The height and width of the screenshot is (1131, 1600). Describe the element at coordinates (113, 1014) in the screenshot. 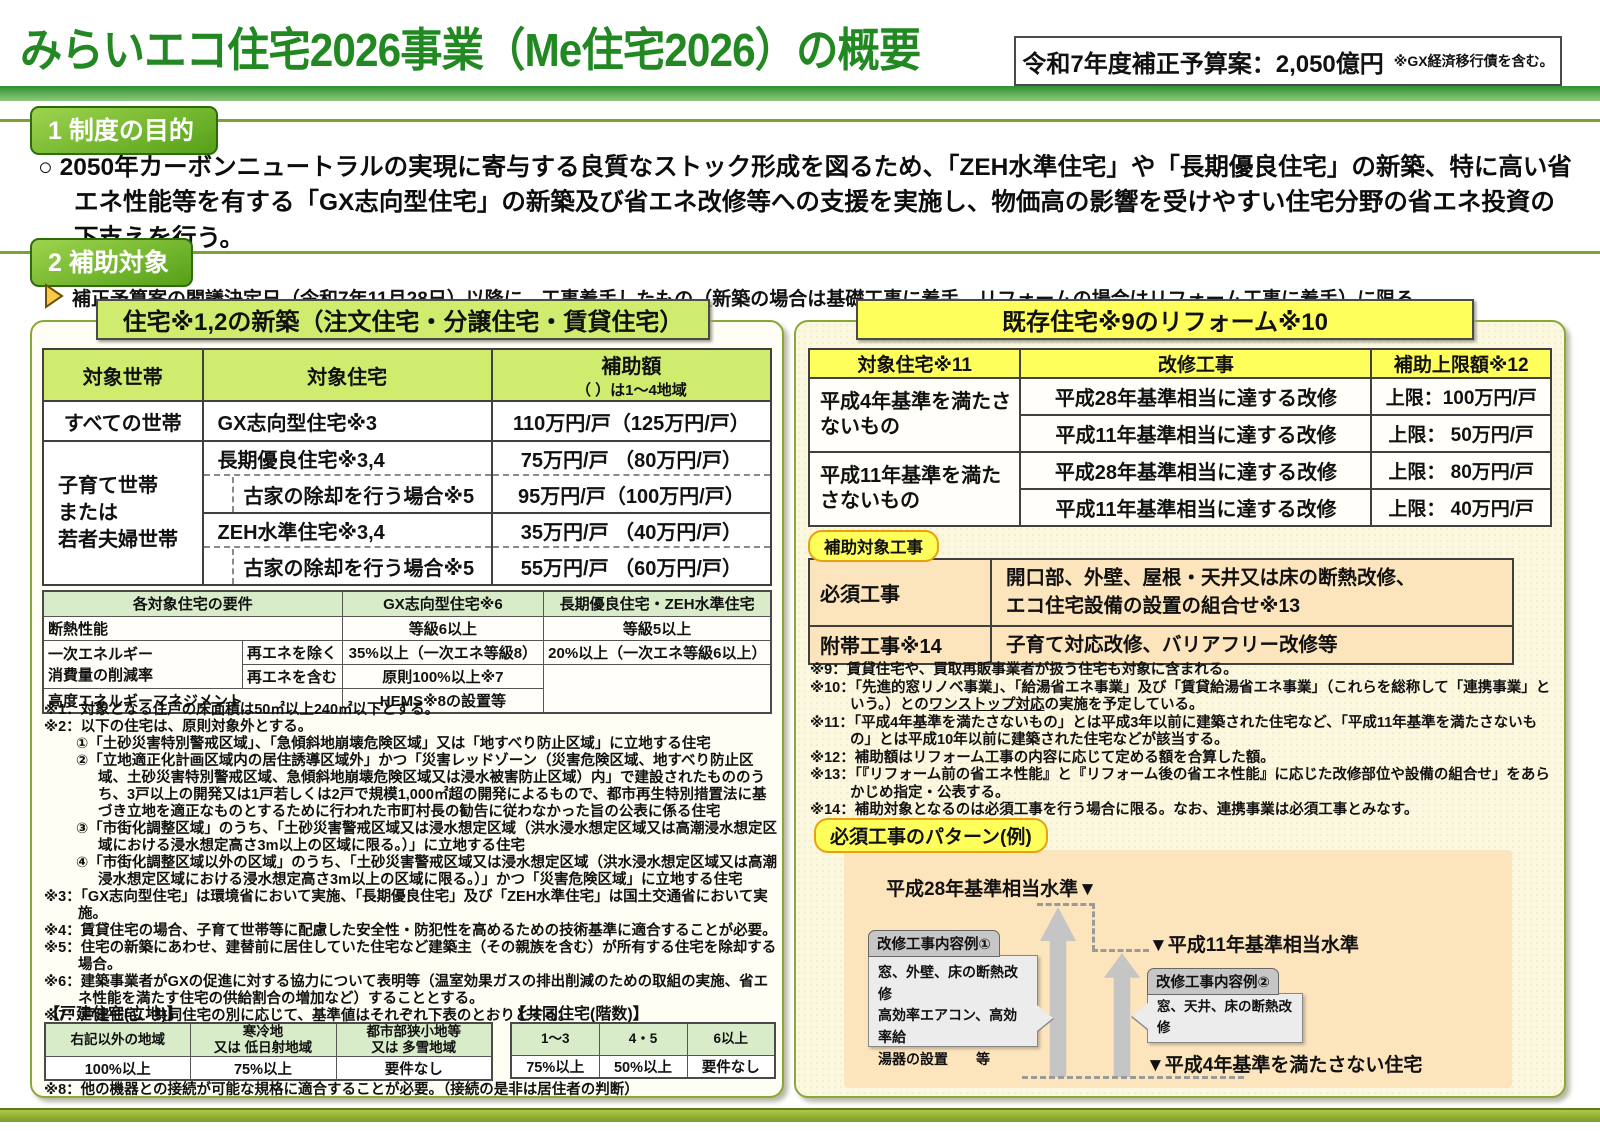

I see `detached-table-label: 【戸建住宅(立地)】` at that location.